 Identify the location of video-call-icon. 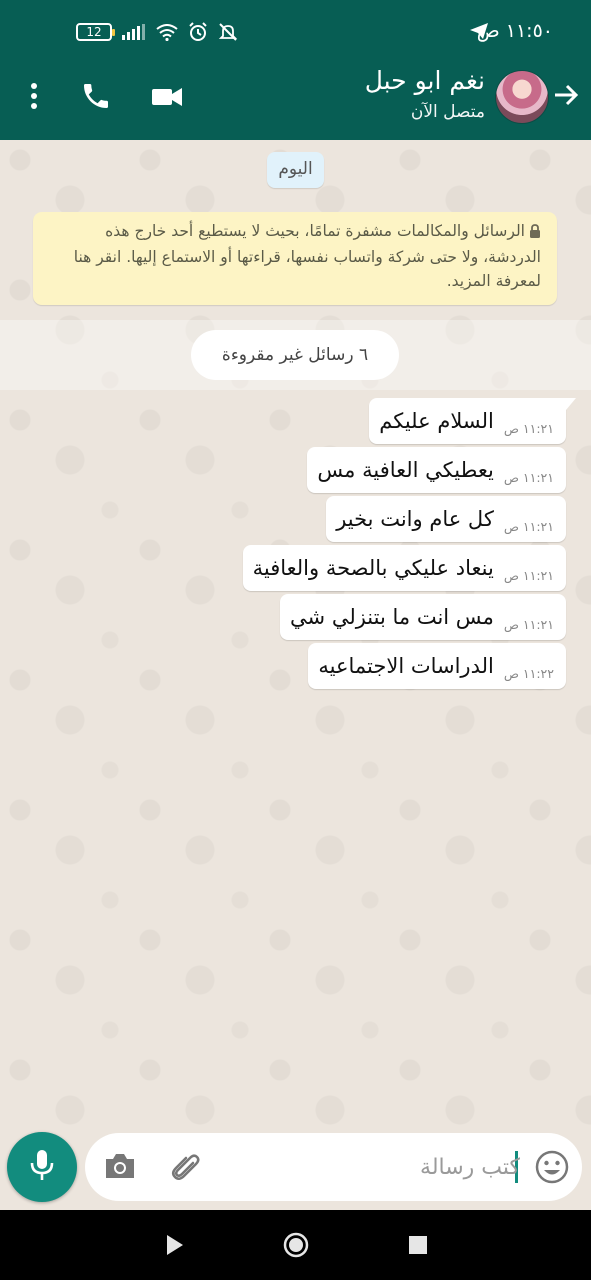
(167, 99).